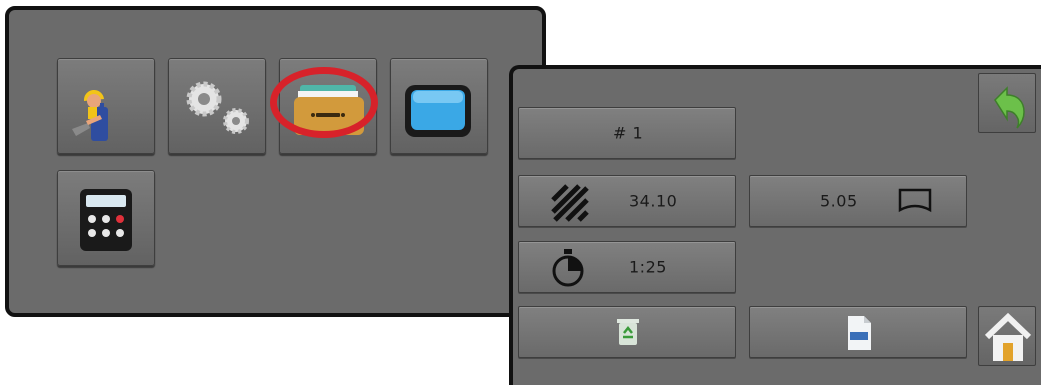 The image size is (1041, 385). I want to click on system-setup-tile, so click(217, 106).